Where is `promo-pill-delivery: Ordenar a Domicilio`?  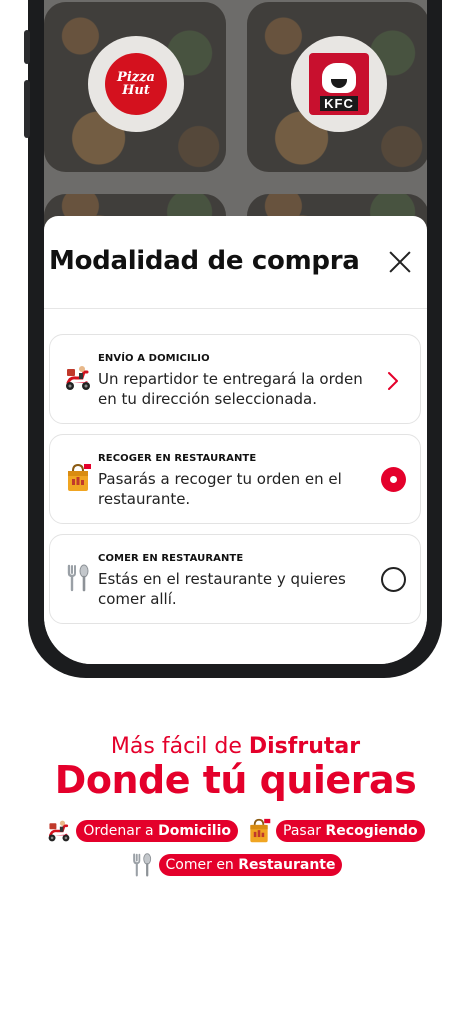
promo-pill-delivery: Ordenar a Domicilio is located at coordinates (142, 831).